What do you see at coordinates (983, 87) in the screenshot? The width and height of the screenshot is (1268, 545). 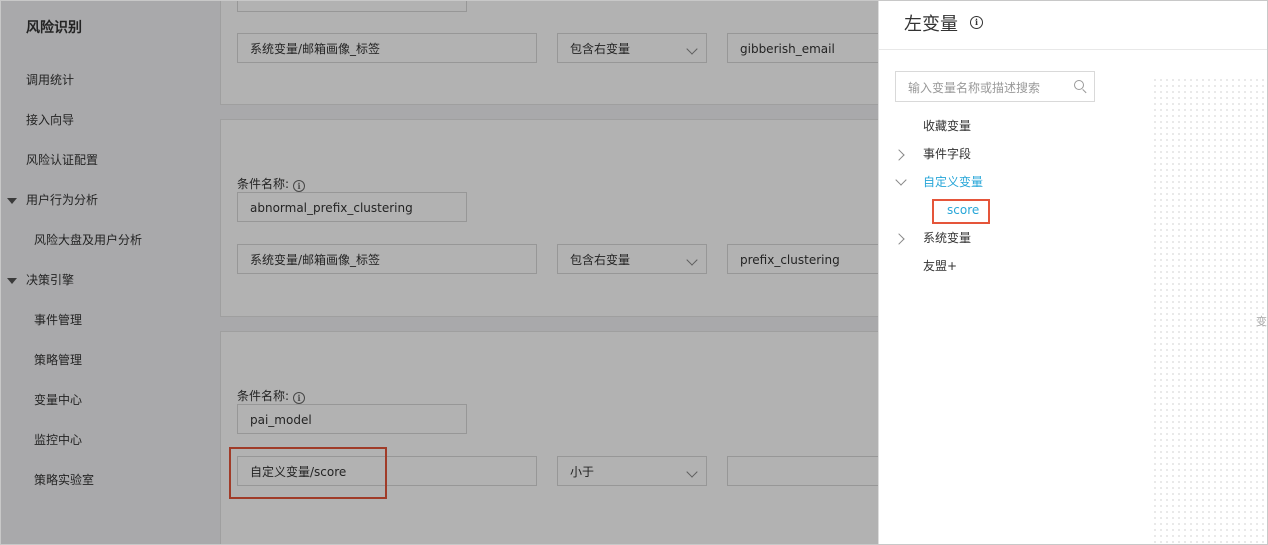 I see `search-input` at bounding box center [983, 87].